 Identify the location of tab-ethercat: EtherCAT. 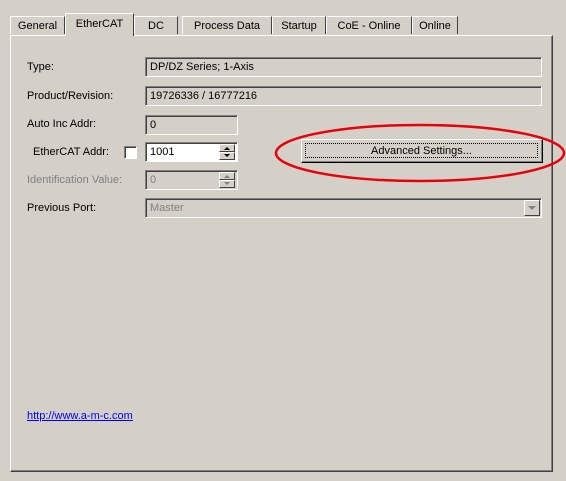
(99, 24).